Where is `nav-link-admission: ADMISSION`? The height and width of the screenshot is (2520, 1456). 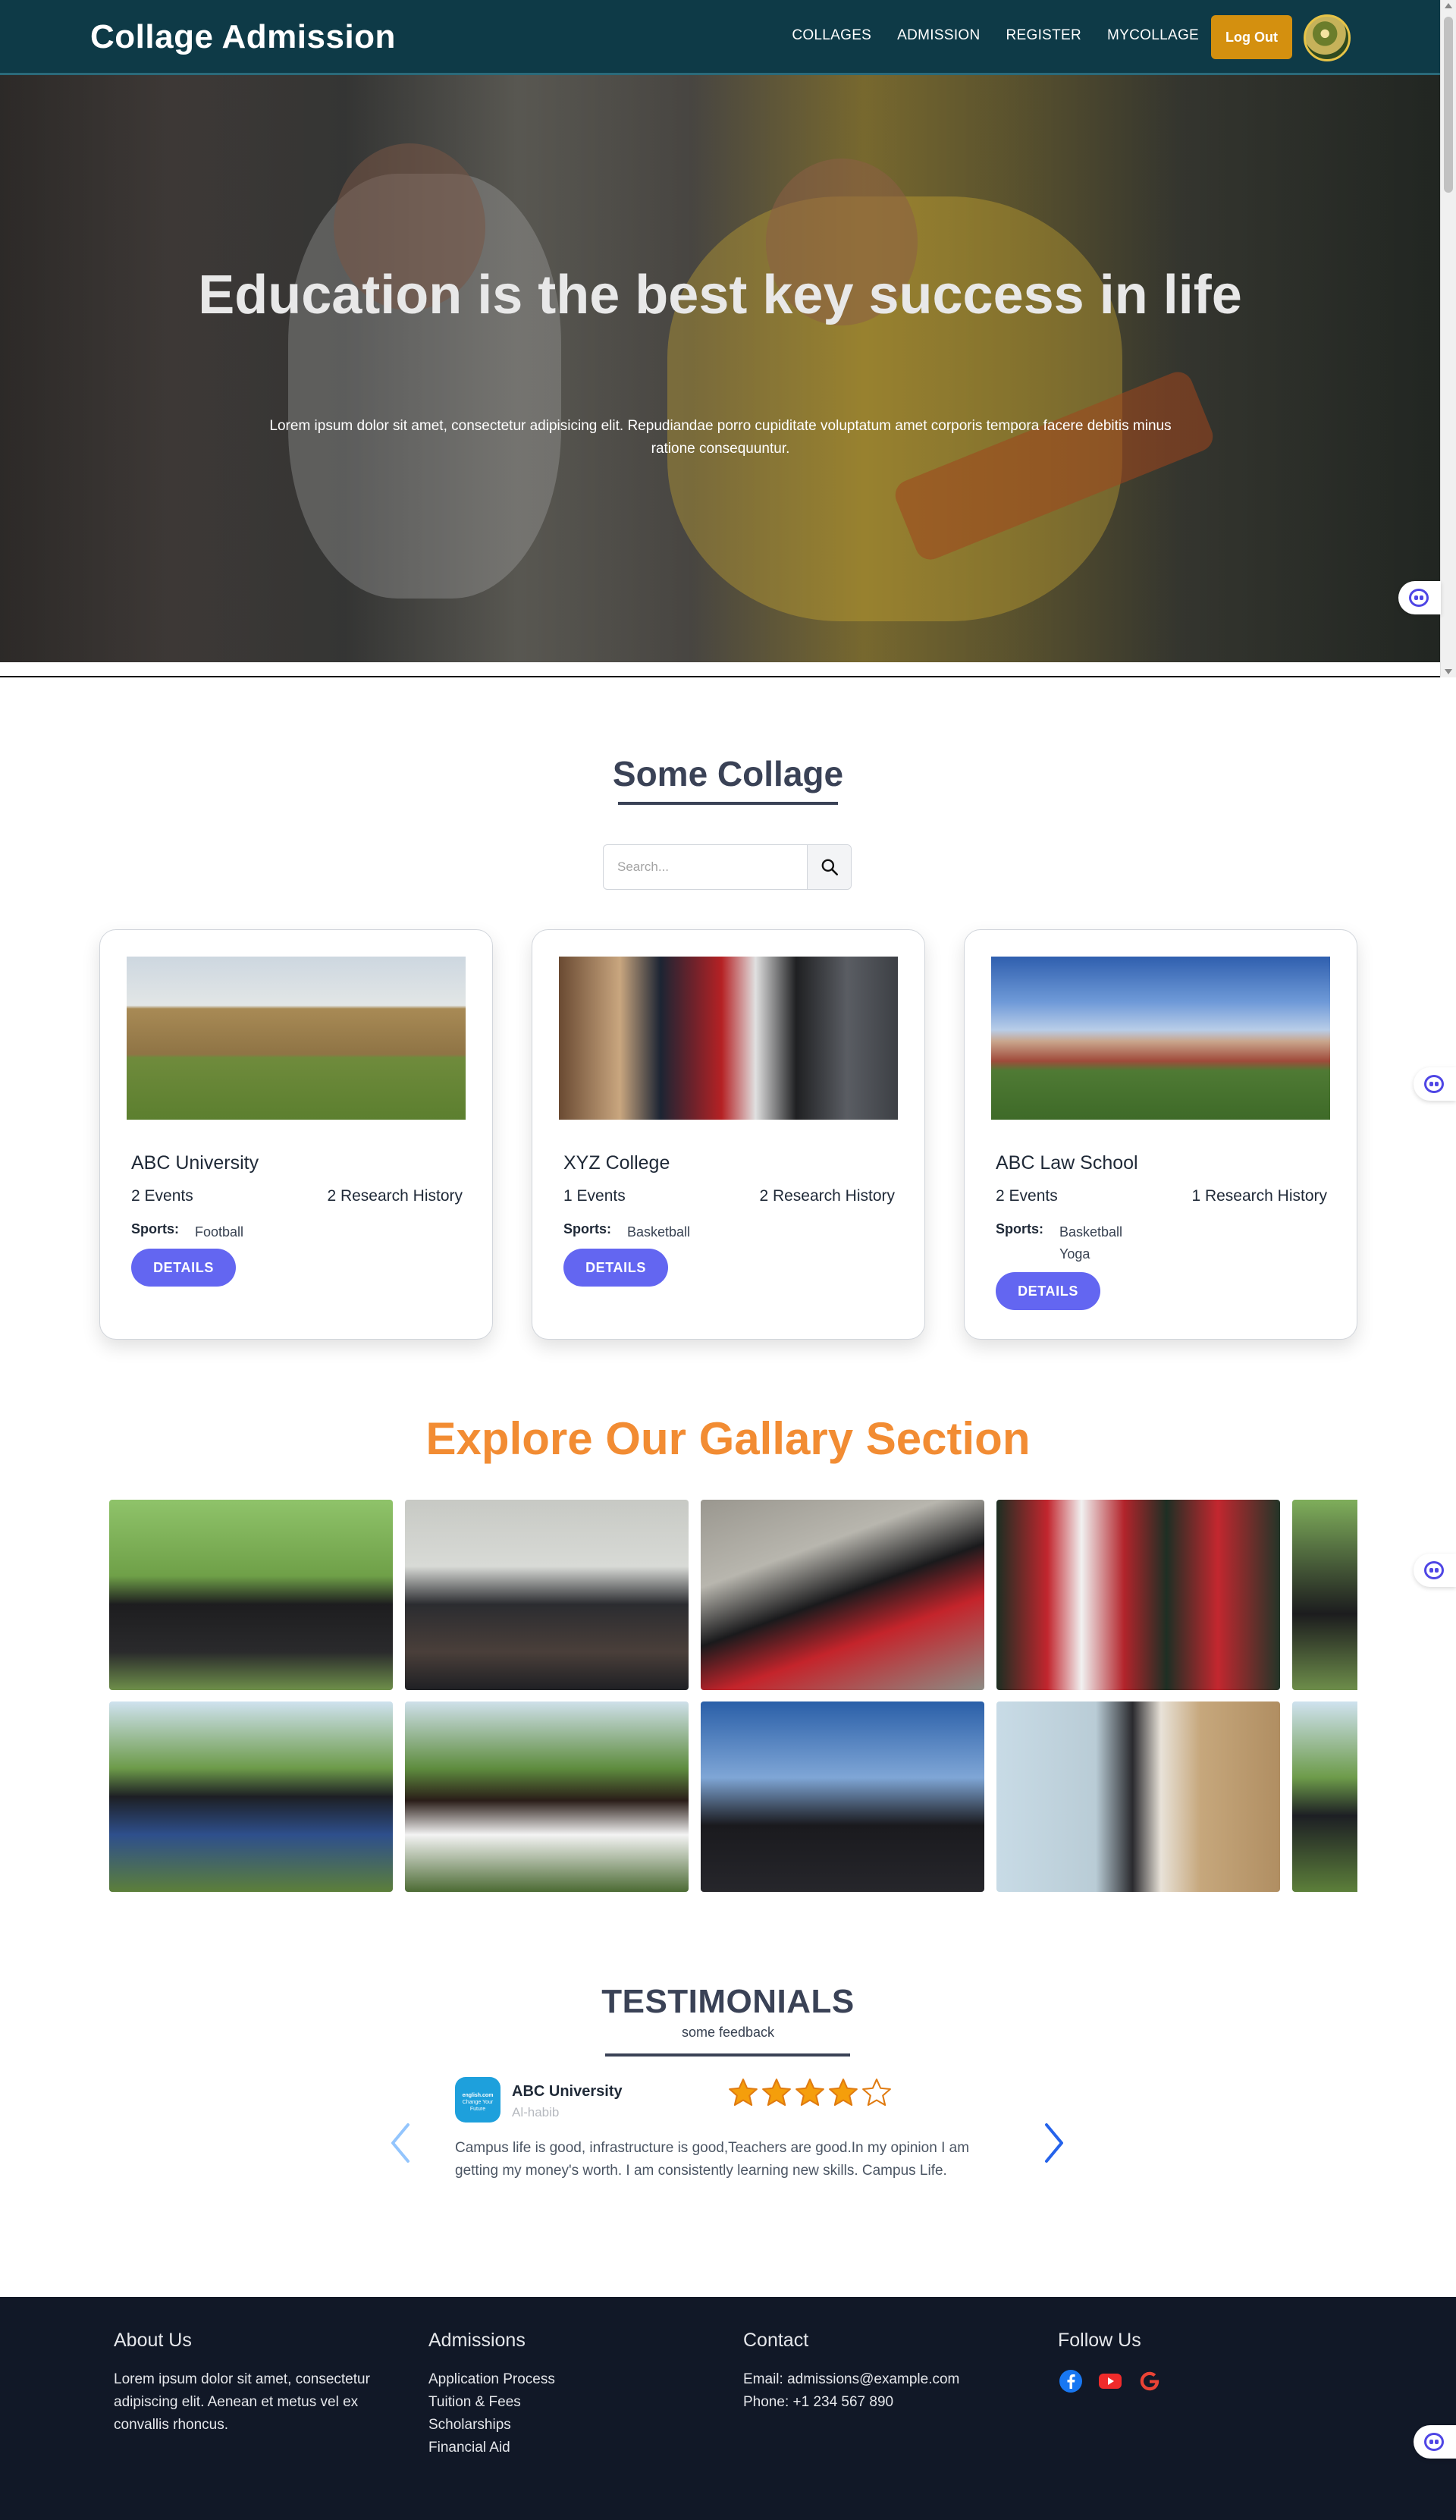 nav-link-admission: ADMISSION is located at coordinates (938, 35).